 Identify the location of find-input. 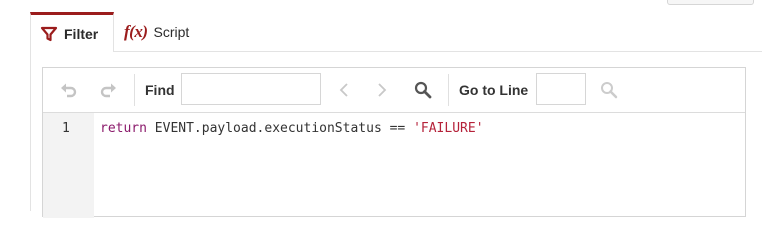
(251, 89).